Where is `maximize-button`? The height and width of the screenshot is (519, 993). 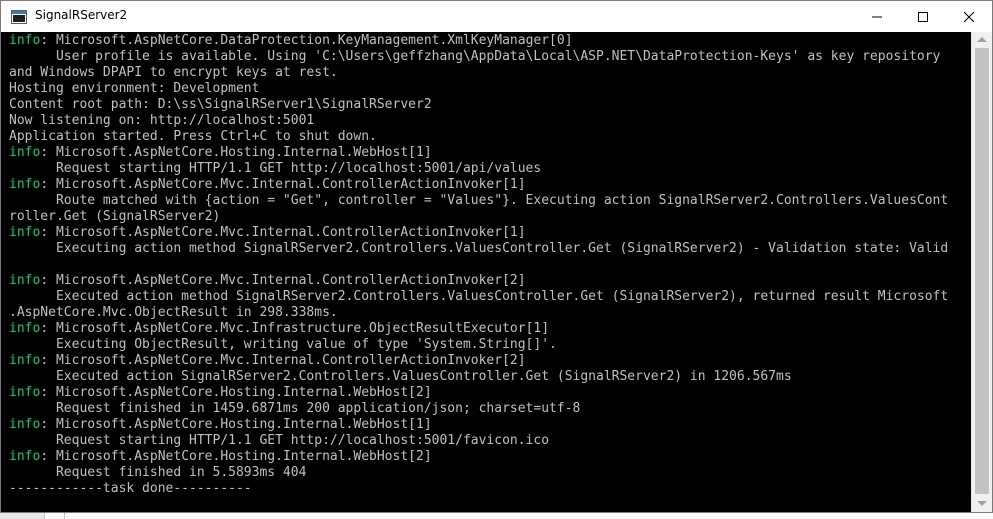
maximize-button is located at coordinates (923, 16).